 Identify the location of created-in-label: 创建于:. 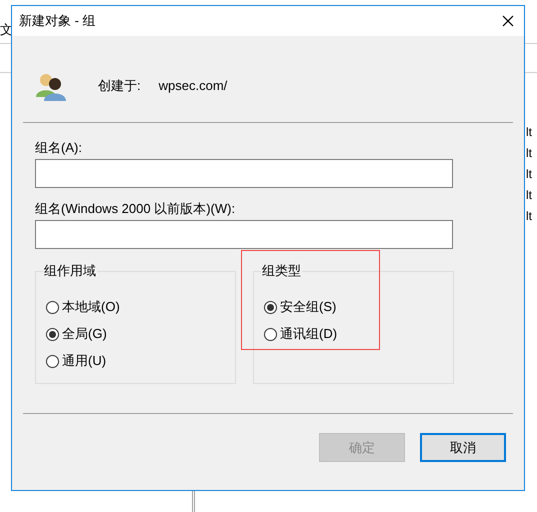
(119, 85).